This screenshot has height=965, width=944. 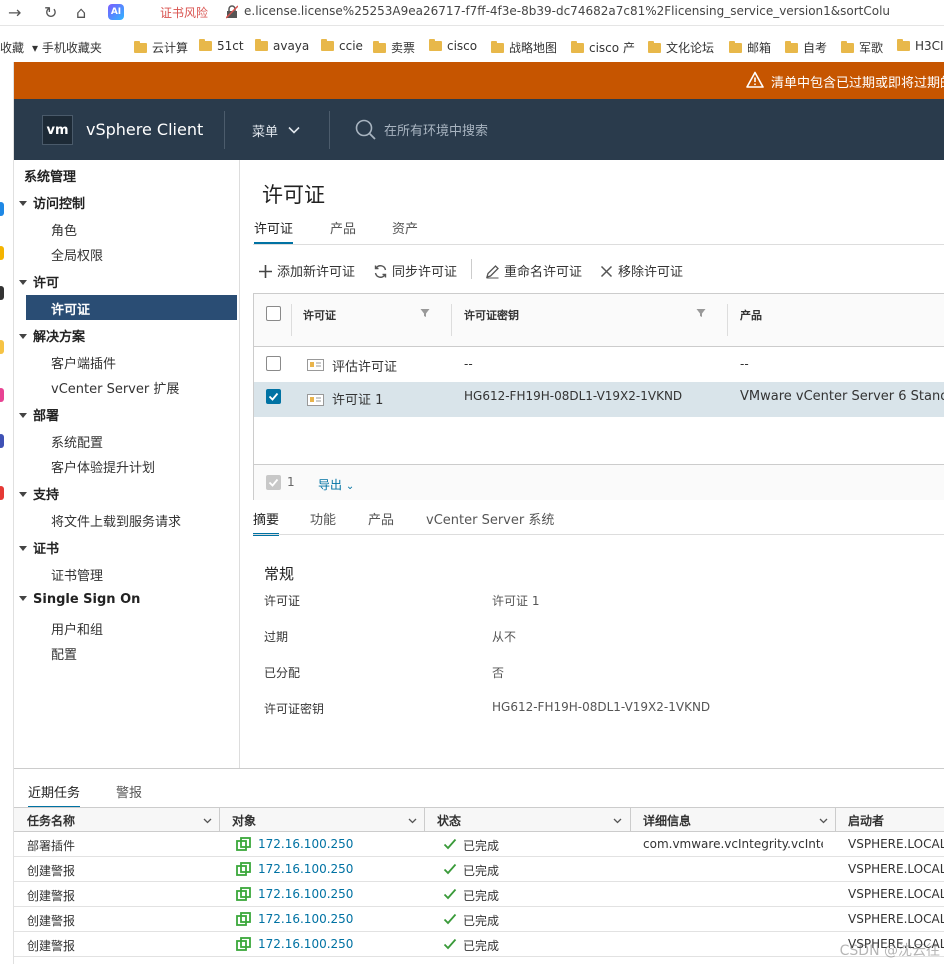 What do you see at coordinates (306, 270) in the screenshot?
I see `add-license-button: 添加新许可证` at bounding box center [306, 270].